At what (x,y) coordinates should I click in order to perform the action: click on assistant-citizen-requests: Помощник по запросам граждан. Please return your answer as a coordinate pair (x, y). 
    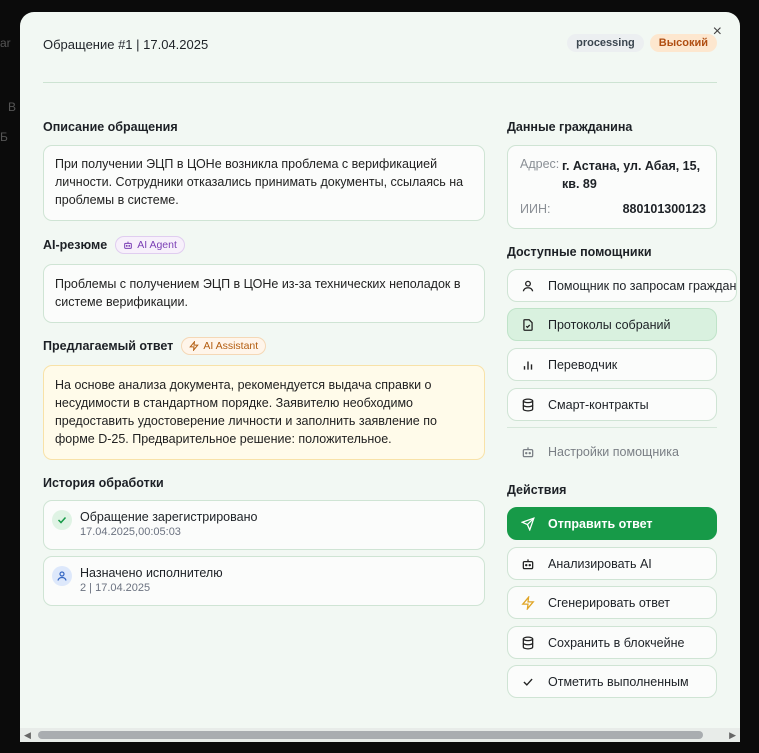
    Looking at the image, I should click on (622, 285).